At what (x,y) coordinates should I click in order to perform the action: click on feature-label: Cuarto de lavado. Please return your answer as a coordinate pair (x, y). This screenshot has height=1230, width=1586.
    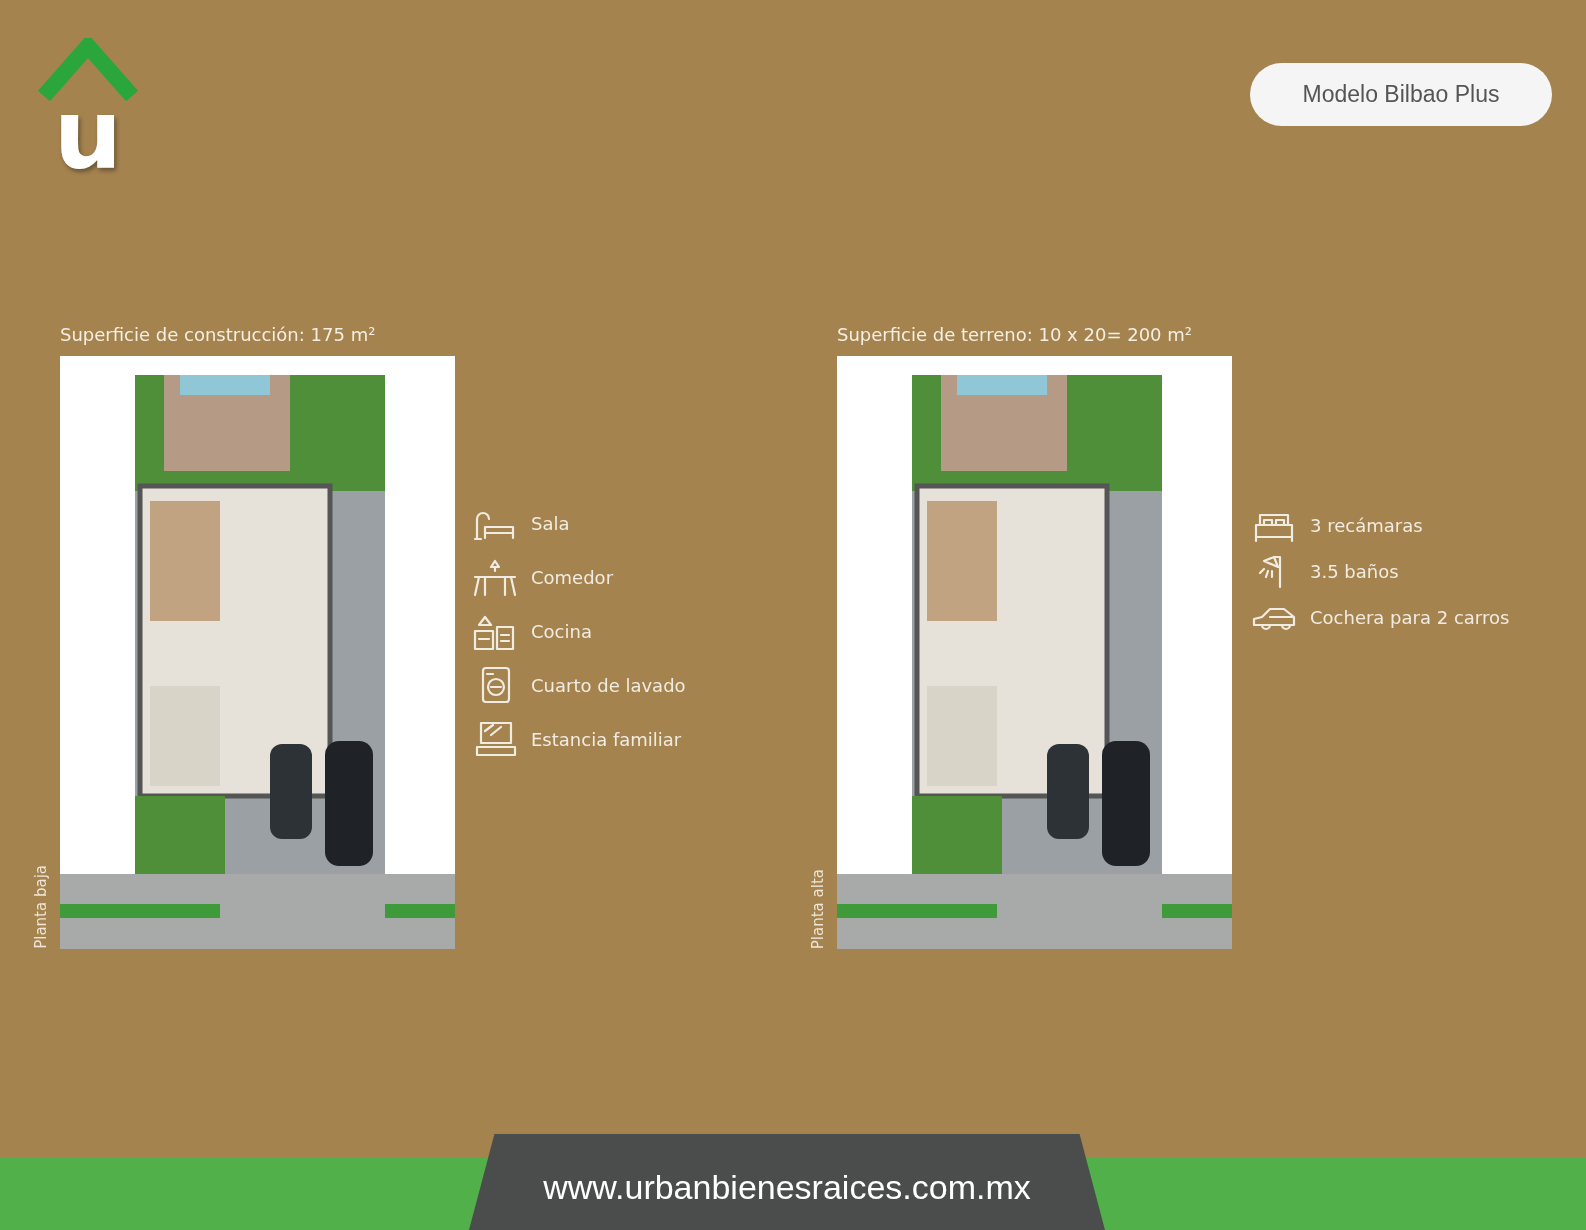
    Looking at the image, I should click on (608, 685).